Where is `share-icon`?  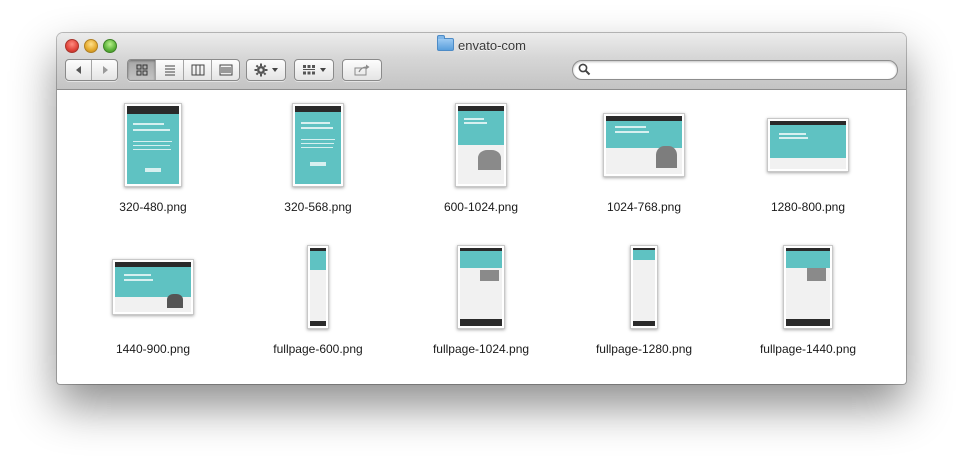
share-icon is located at coordinates (362, 70).